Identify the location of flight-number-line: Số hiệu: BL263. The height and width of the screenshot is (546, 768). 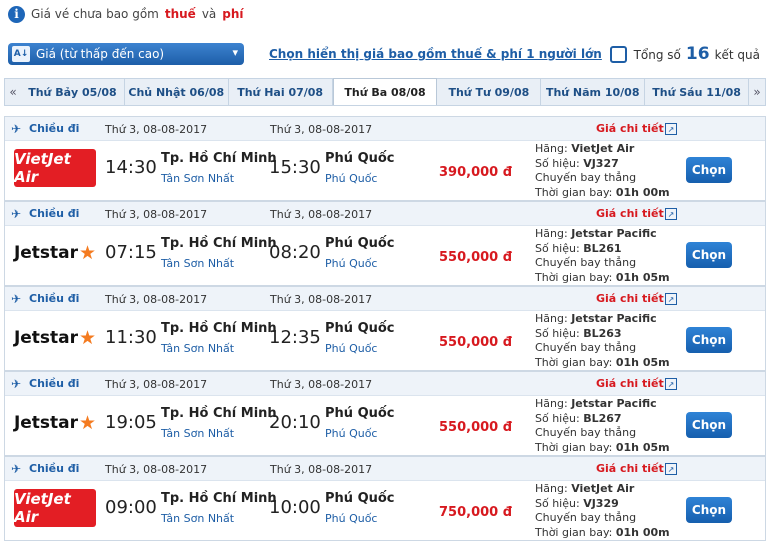
(602, 334).